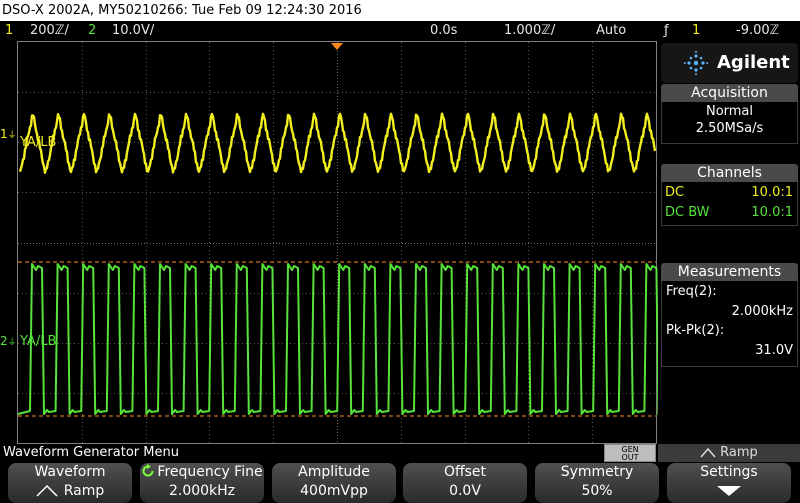 This screenshot has height=503, width=800. I want to click on ch2-coupling: DC BW, so click(687, 212).